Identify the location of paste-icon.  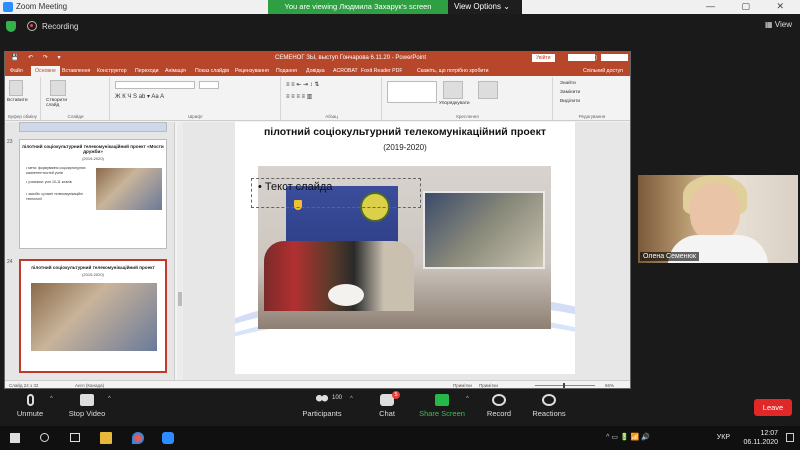
(16, 88).